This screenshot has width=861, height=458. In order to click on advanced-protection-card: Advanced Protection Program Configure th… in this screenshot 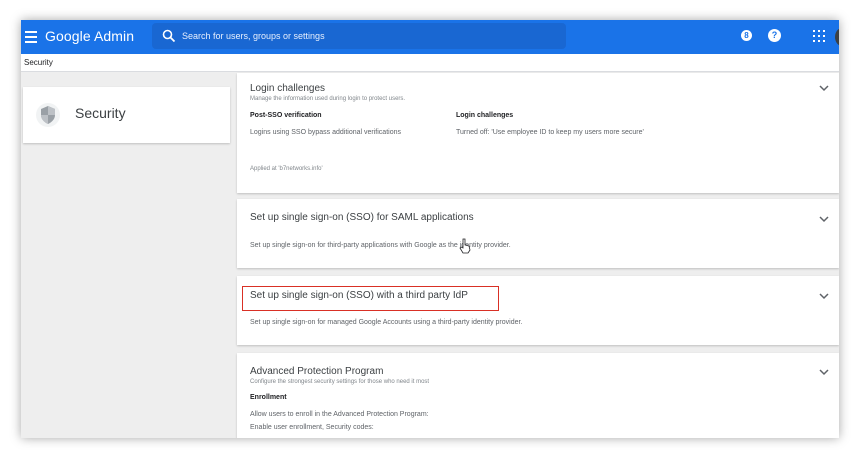, I will do `click(538, 395)`.